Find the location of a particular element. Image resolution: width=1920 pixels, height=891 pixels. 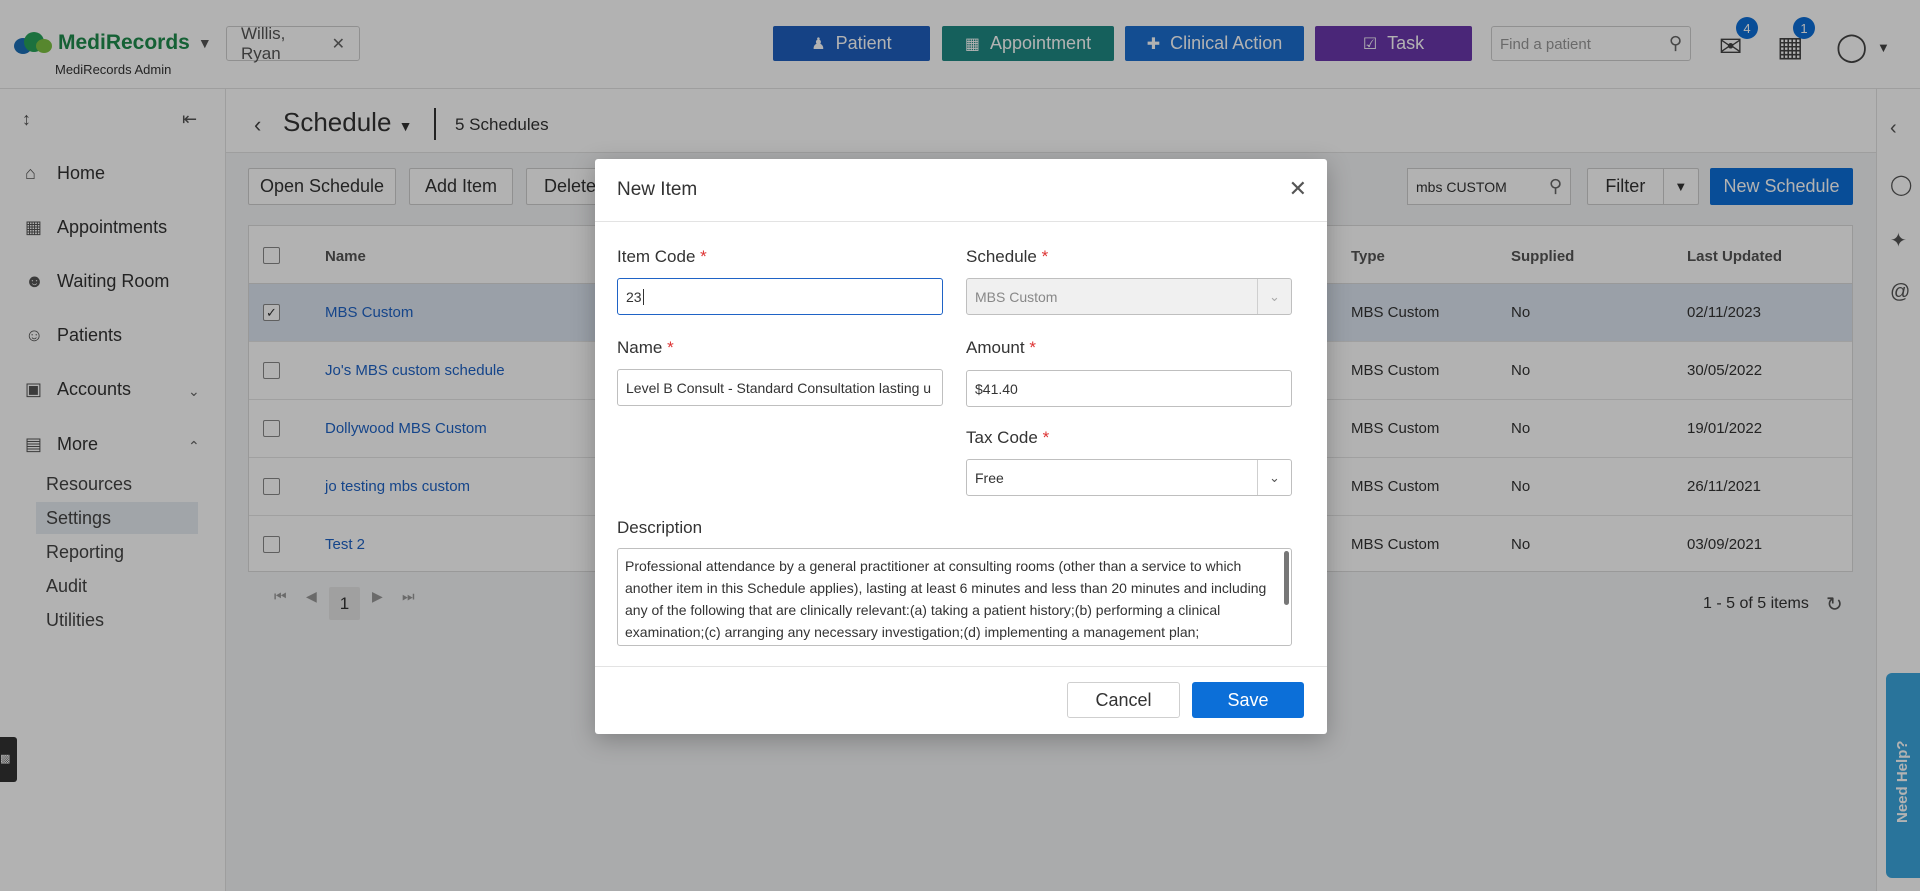

schedule-value: MBS Custom is located at coordinates (1016, 297).